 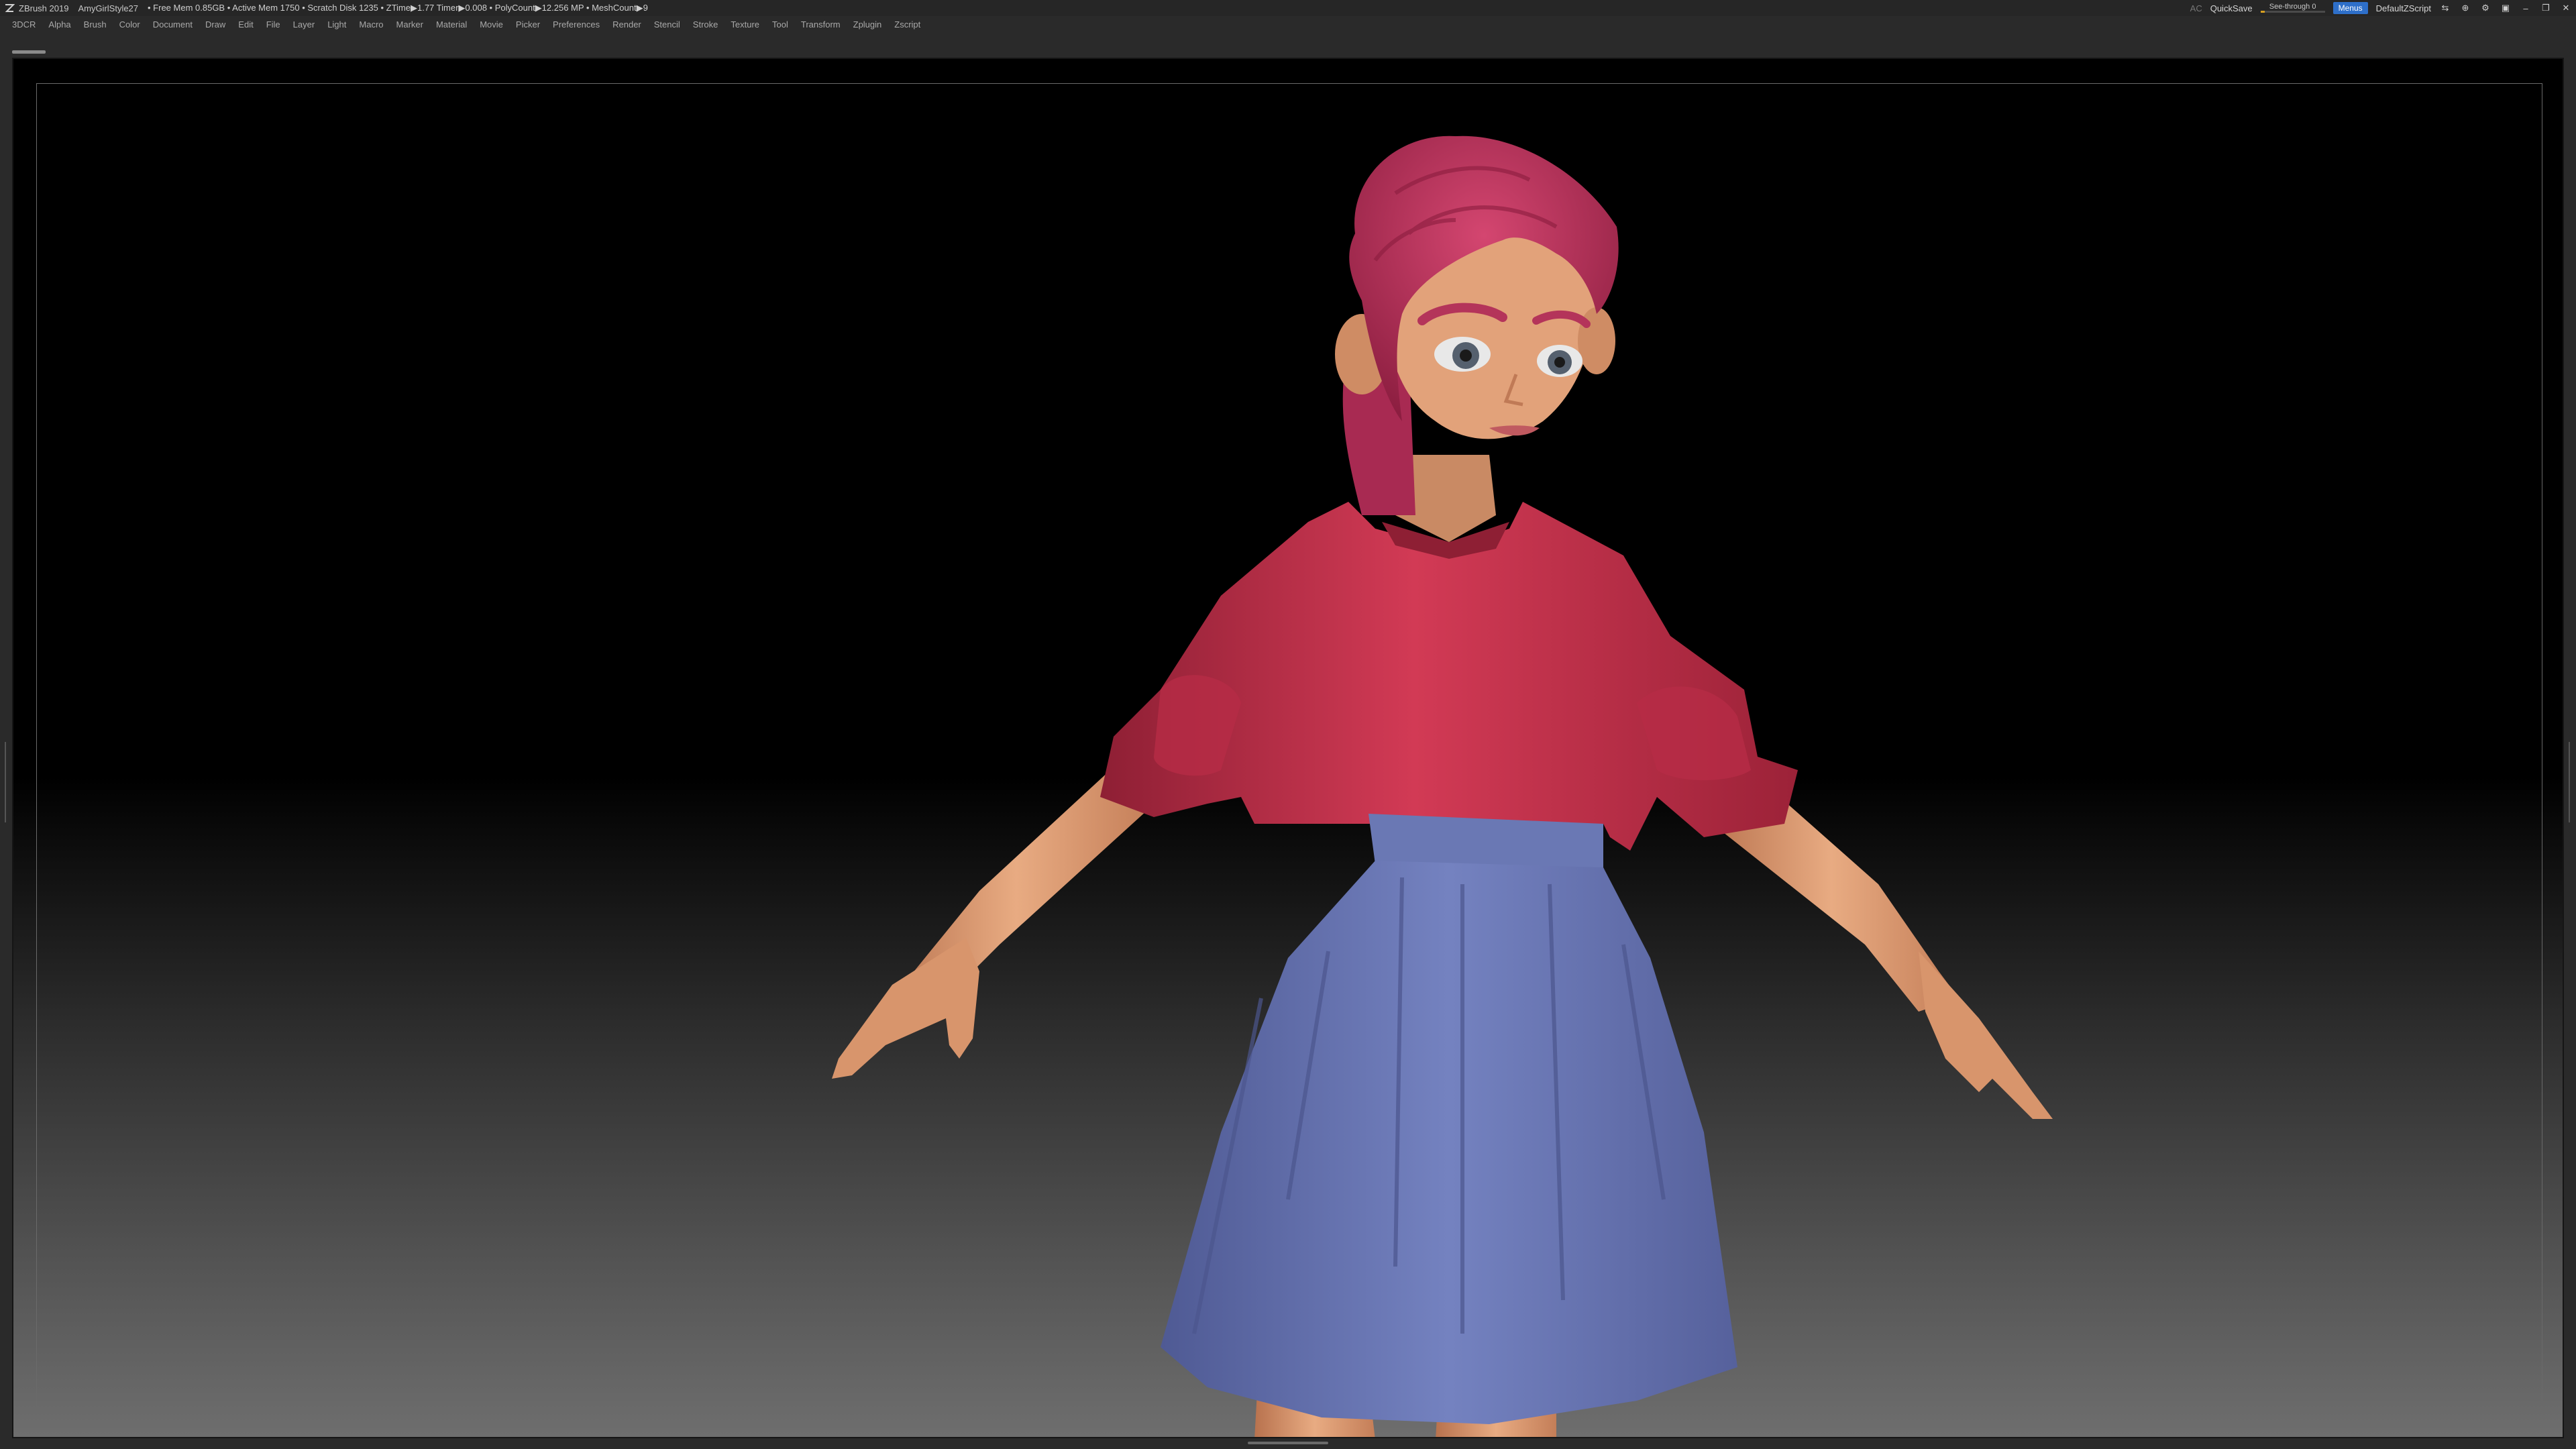 What do you see at coordinates (451, 24) in the screenshot?
I see `menu-material: Material` at bounding box center [451, 24].